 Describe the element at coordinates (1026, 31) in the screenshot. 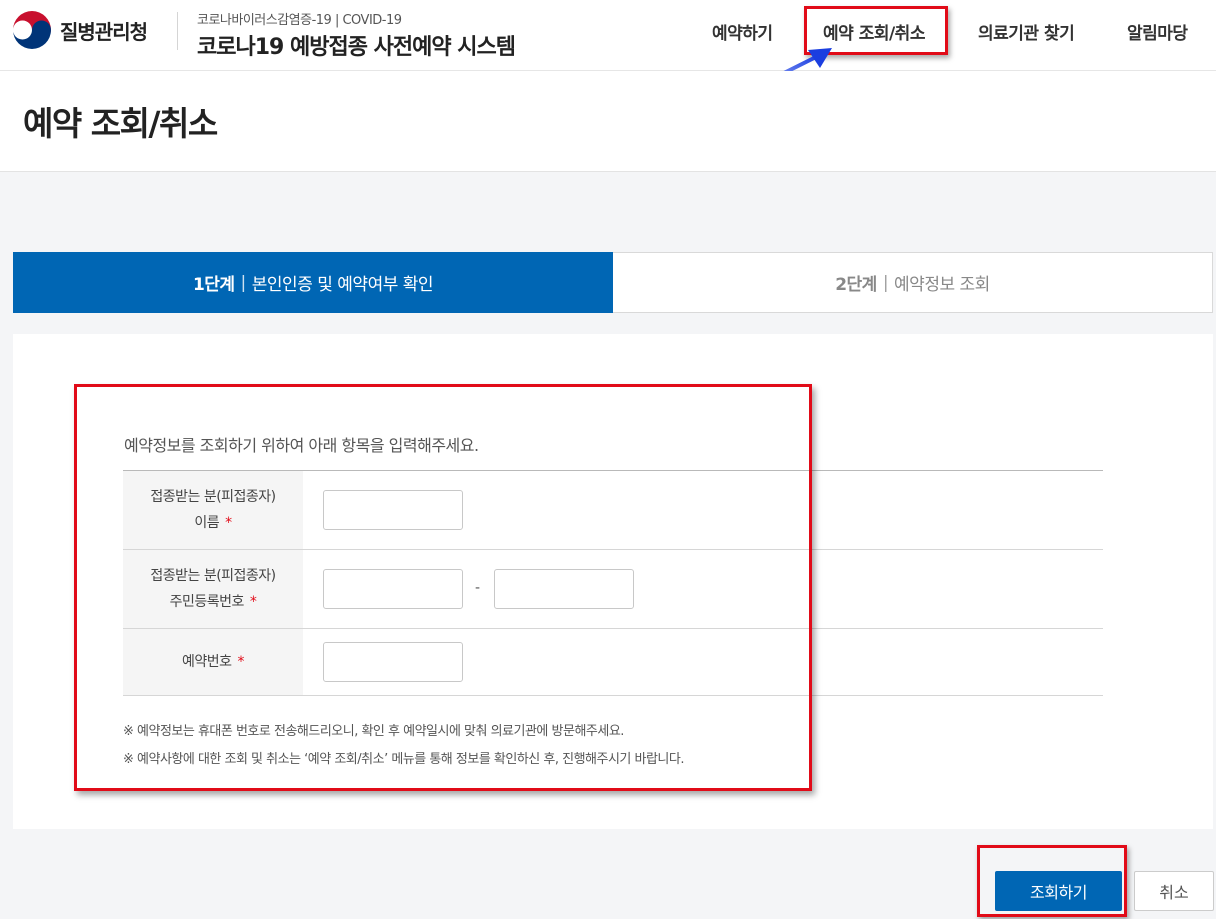

I see `nav-find-clinic: 의료기관 찾기` at that location.